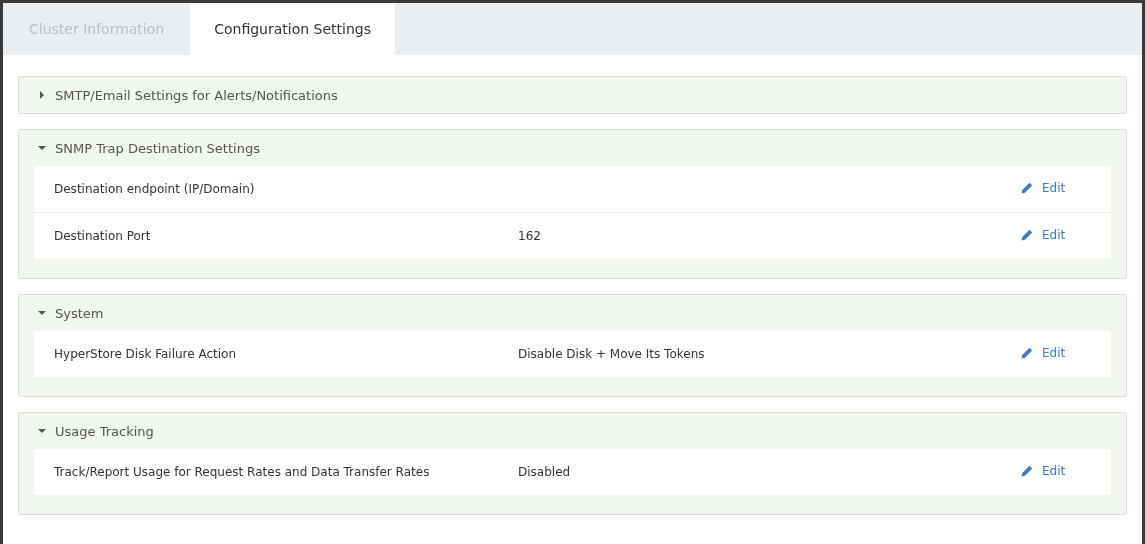  I want to click on section-title: Usage Tracking, so click(104, 431).